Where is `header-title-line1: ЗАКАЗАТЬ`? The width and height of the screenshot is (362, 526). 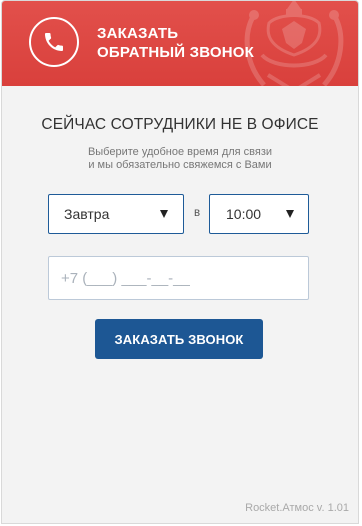 header-title-line1: ЗАКАЗАТЬ is located at coordinates (138, 33).